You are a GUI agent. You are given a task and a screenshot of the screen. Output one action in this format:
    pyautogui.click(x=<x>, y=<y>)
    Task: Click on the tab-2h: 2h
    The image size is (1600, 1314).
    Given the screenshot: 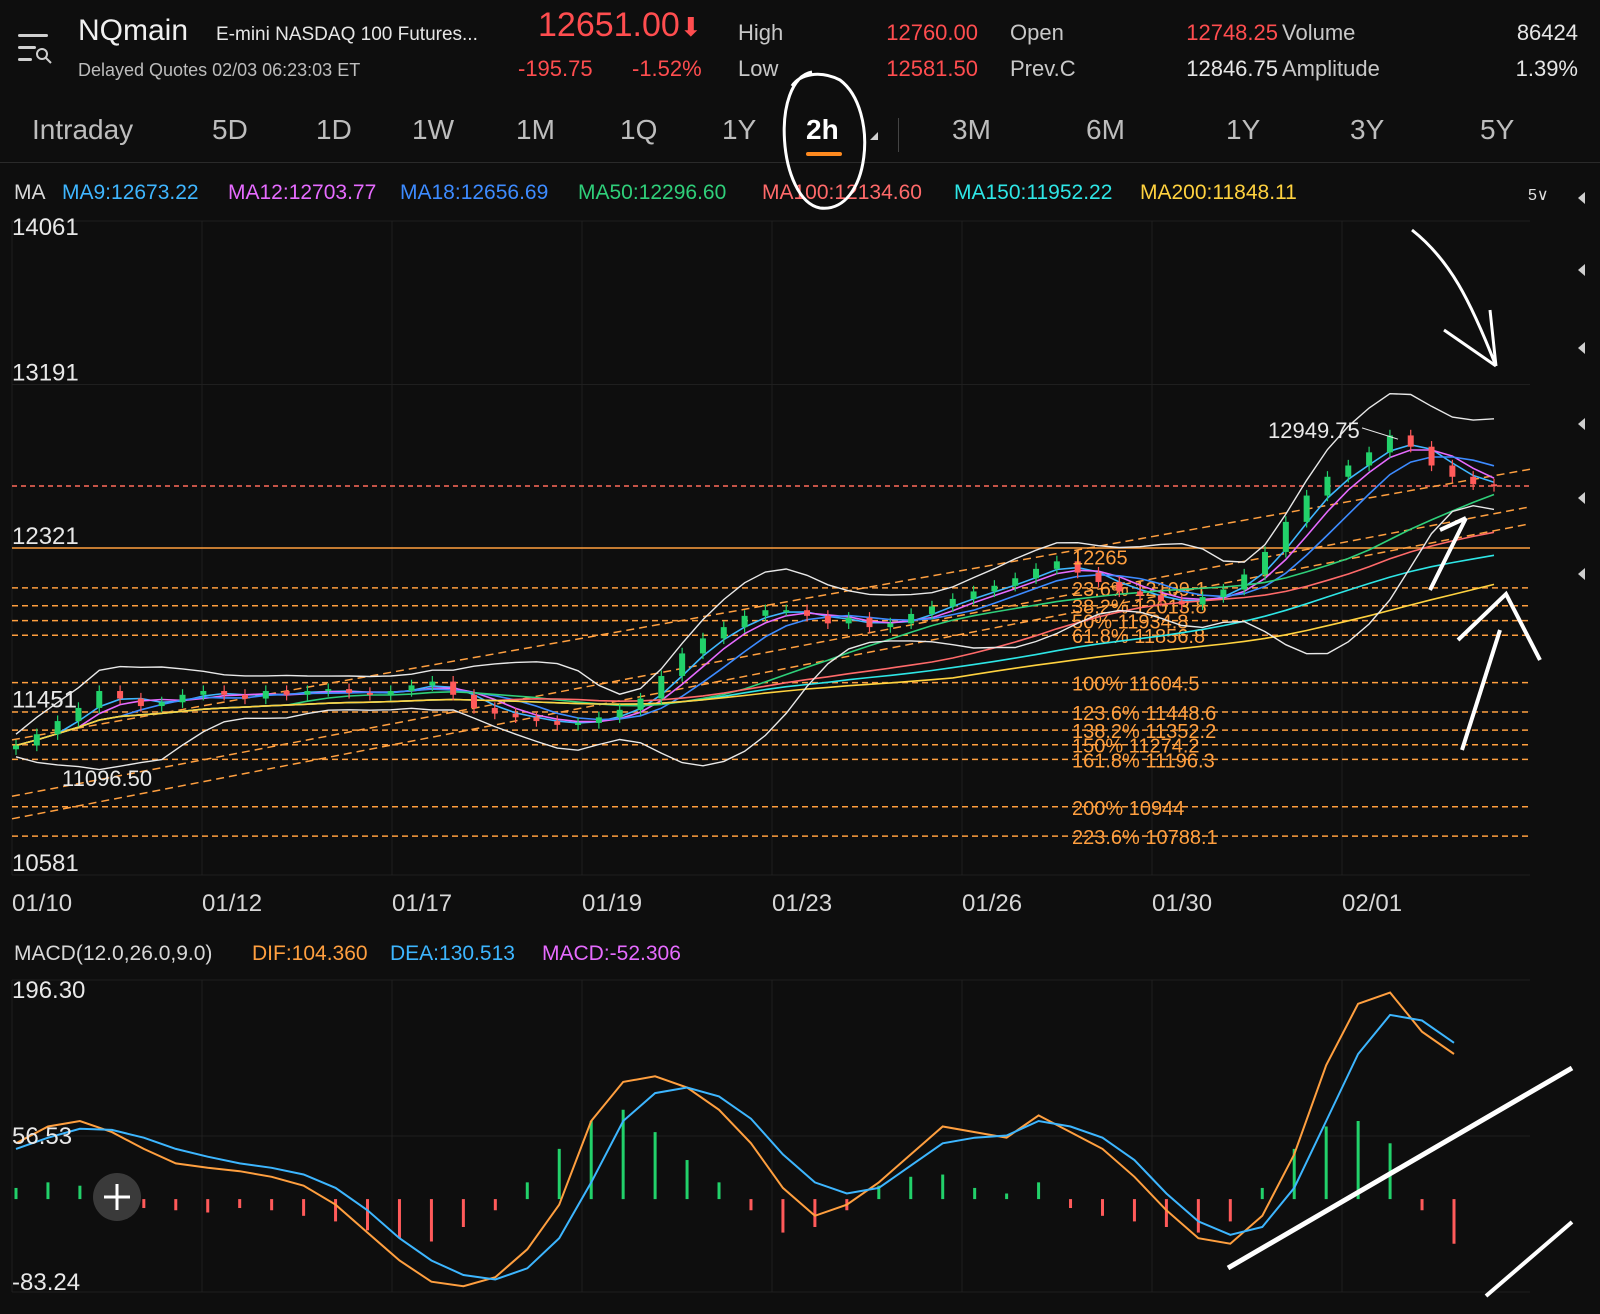 What is the action you would take?
    pyautogui.click(x=822, y=130)
    